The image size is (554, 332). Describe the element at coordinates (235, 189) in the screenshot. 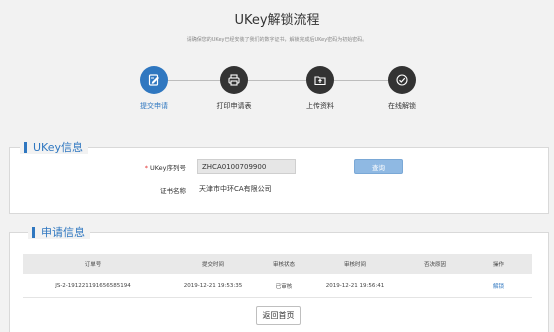

I see `cert-name-value: 天津市中环CA有限公司` at that location.